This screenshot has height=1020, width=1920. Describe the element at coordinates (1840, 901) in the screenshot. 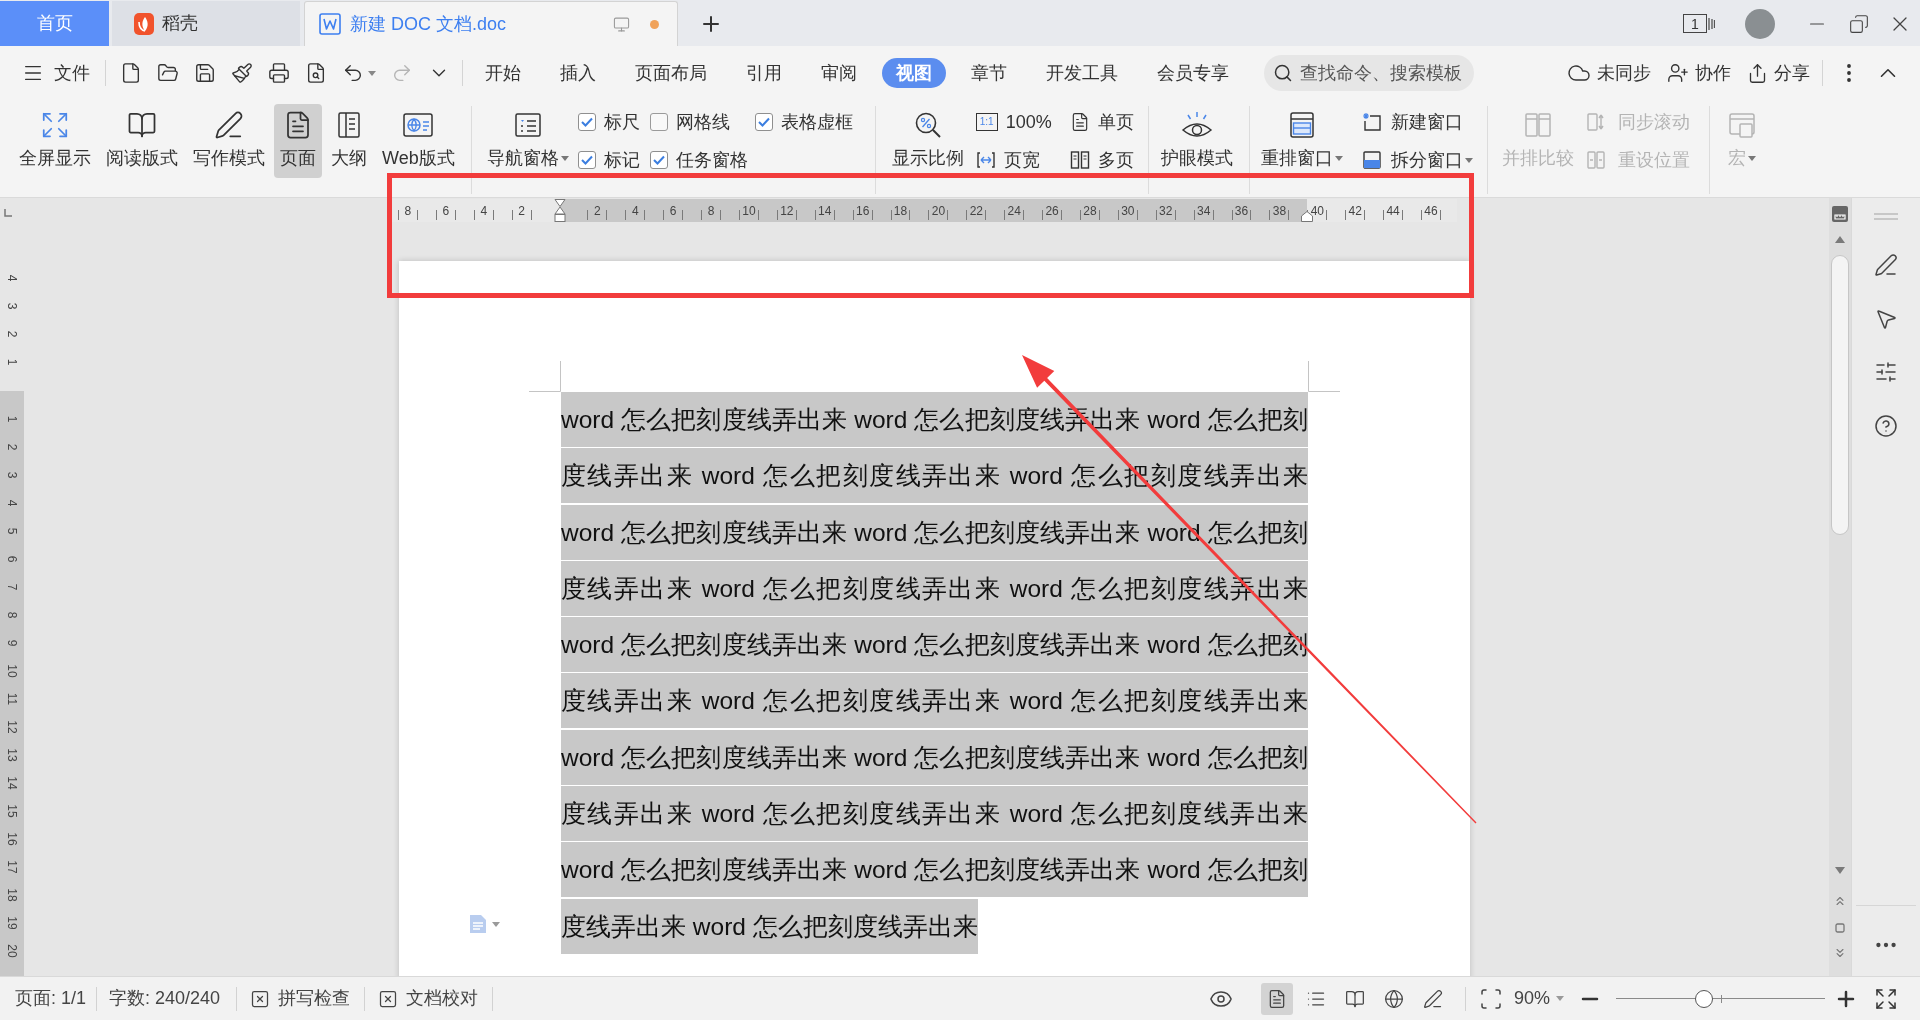

I see `double-chevron-up-icon` at that location.